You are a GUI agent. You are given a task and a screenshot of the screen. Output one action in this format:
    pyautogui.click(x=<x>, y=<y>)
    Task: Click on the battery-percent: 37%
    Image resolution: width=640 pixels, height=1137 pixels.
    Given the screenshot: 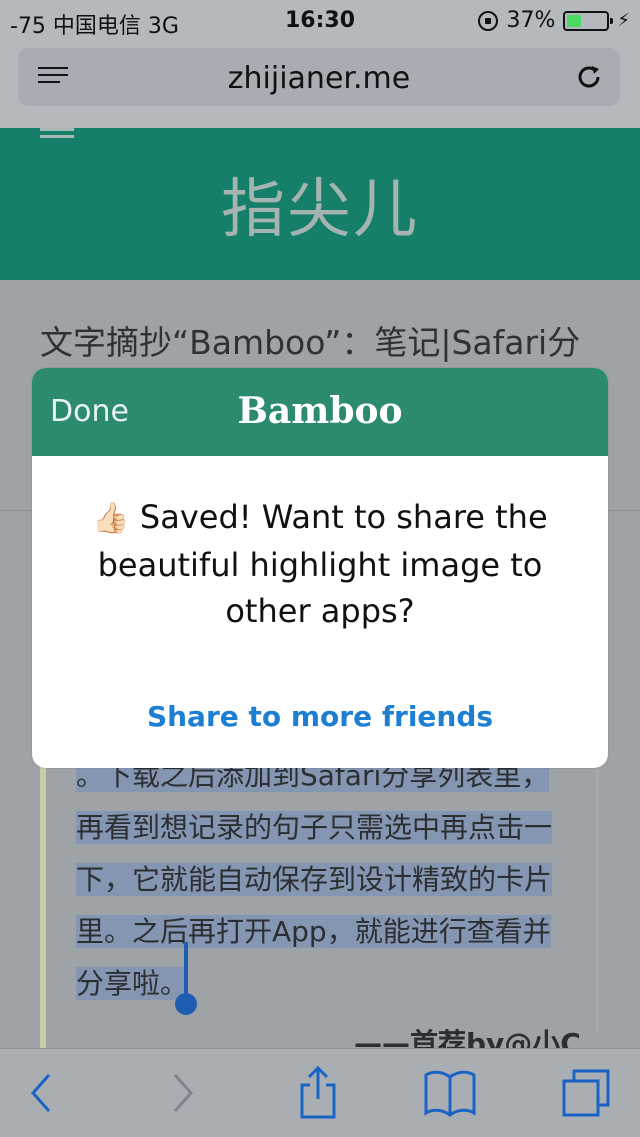 What is the action you would take?
    pyautogui.click(x=531, y=20)
    